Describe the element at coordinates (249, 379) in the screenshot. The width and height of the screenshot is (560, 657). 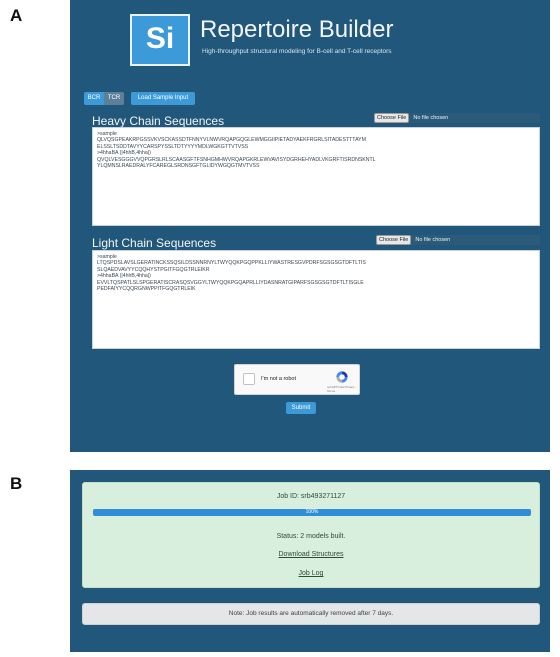
I see `recaptcha-checkbox` at that location.